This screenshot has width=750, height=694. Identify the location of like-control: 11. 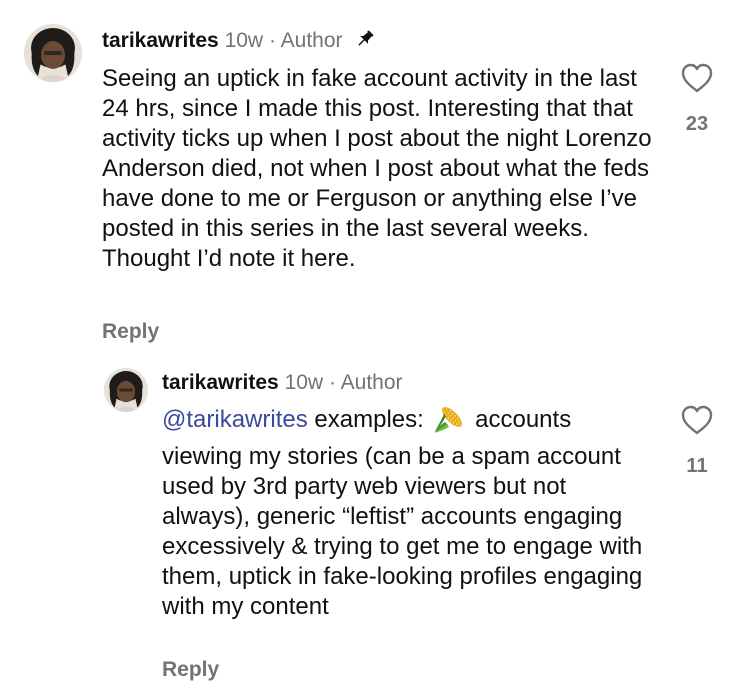
(697, 441).